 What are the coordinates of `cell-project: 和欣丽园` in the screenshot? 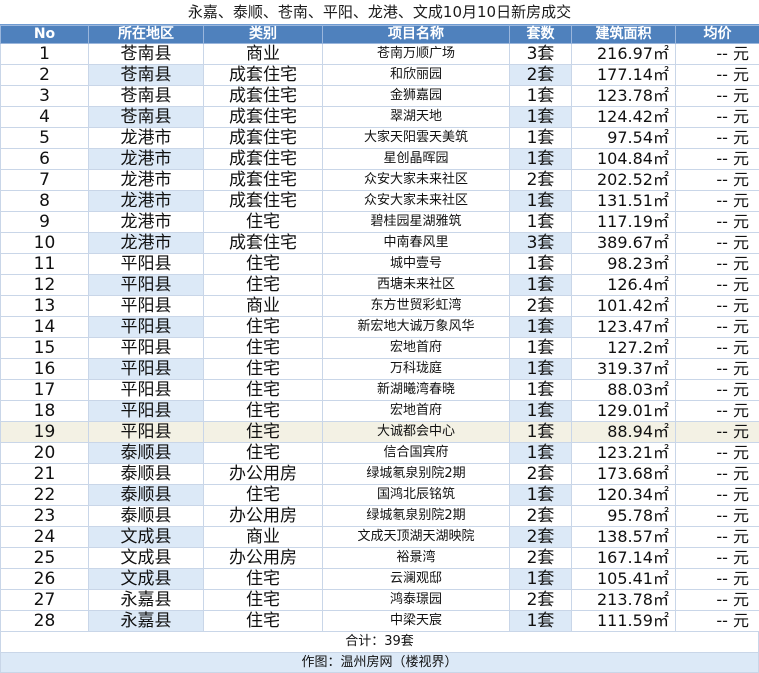 It's located at (416, 75).